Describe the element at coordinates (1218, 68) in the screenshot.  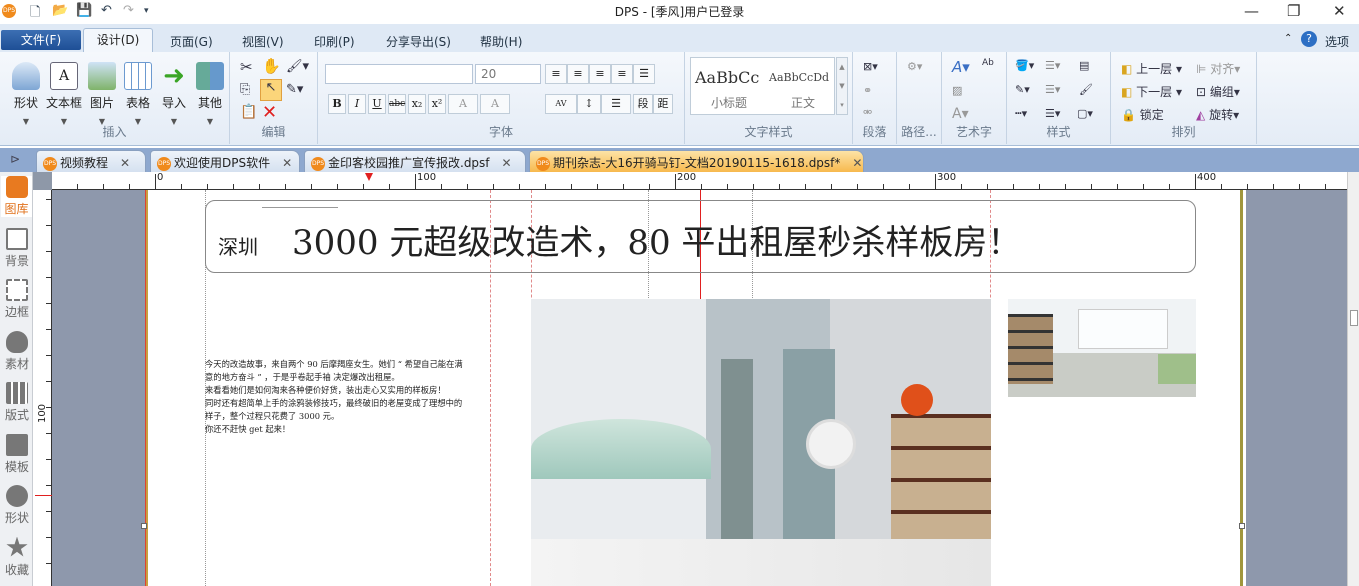
I see `align-button: ⊫ 对齐▾` at that location.